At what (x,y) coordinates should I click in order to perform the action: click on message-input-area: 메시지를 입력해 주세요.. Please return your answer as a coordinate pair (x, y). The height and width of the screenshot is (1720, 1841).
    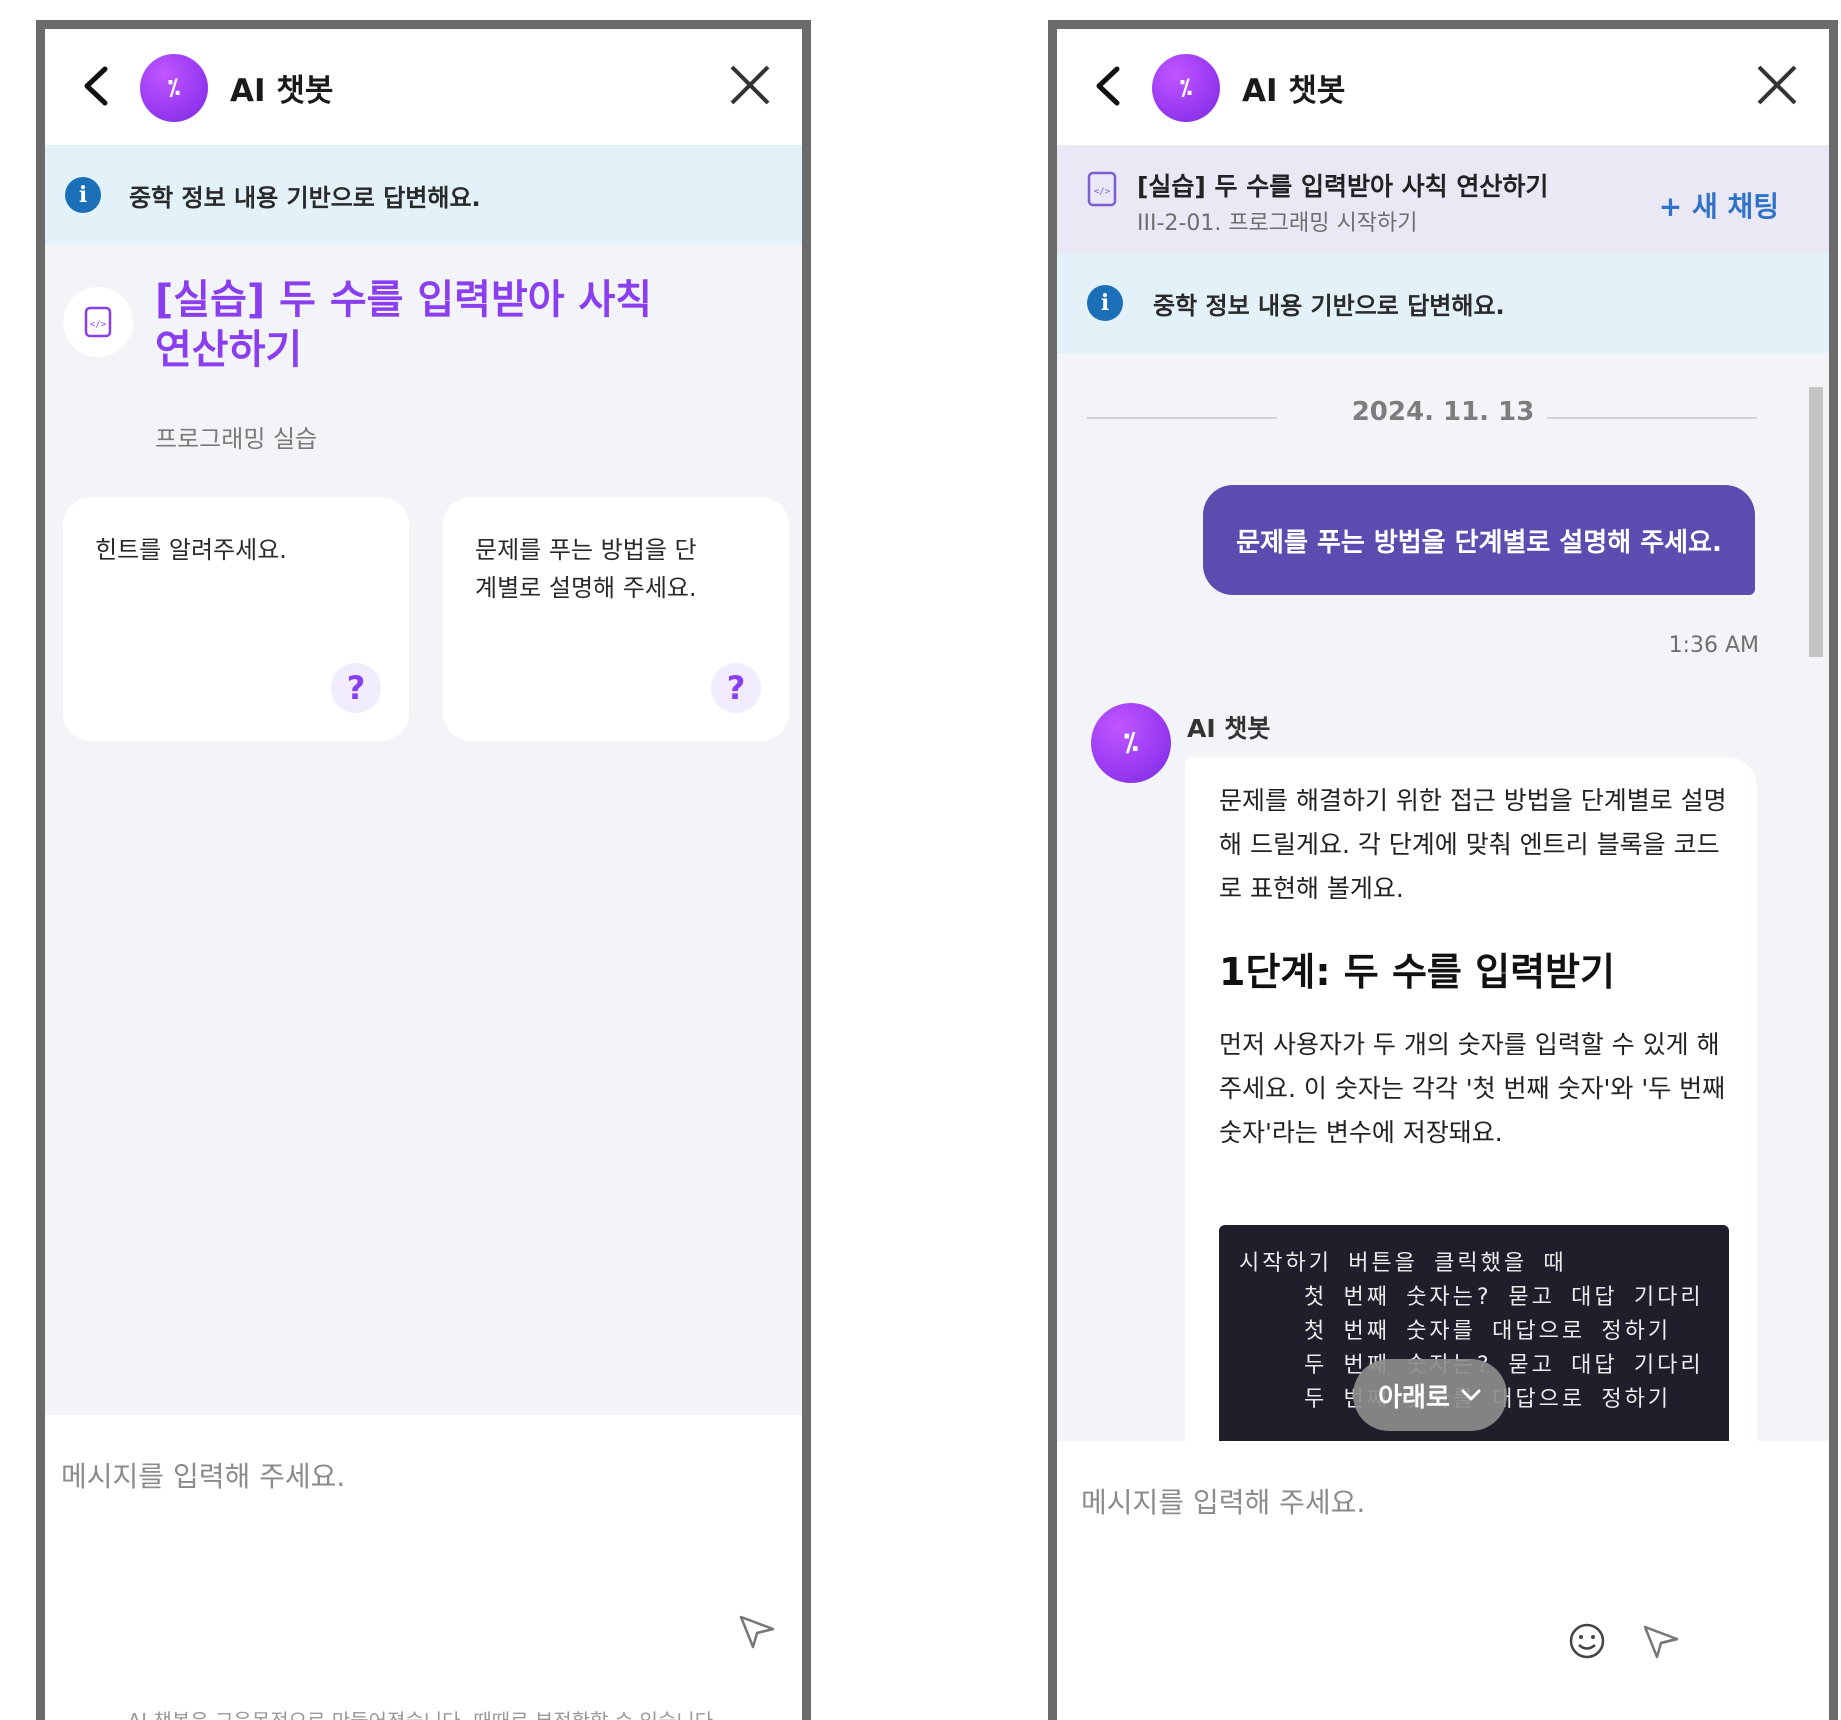
    Looking at the image, I should click on (1443, 1580).